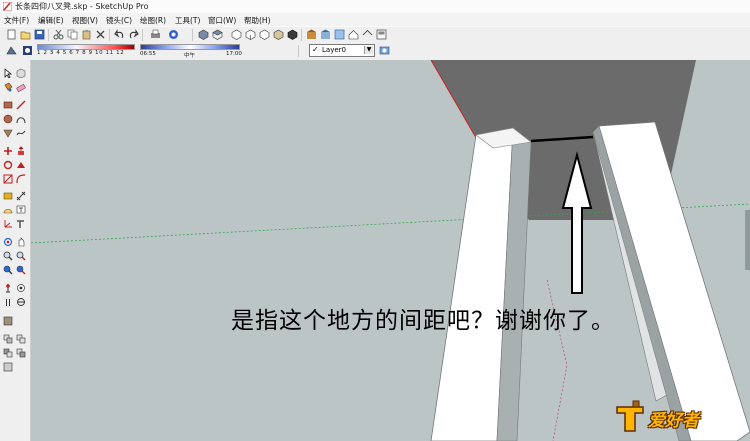 The image size is (750, 441). I want to click on component-icon, so click(21, 73).